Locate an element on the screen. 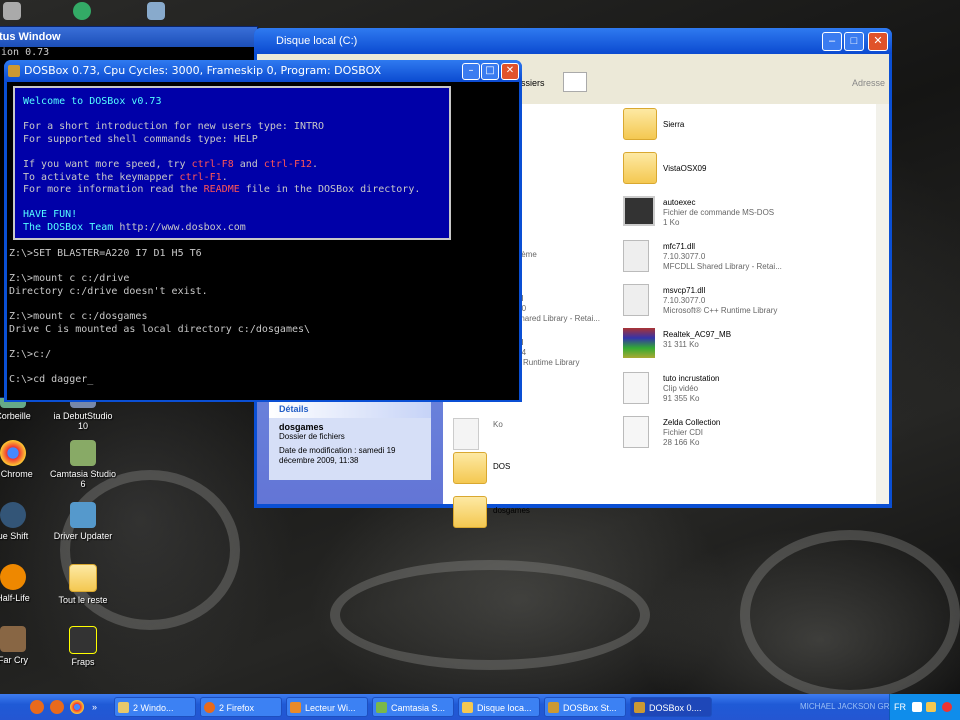 The width and height of the screenshot is (960, 720). views-icon is located at coordinates (575, 82).